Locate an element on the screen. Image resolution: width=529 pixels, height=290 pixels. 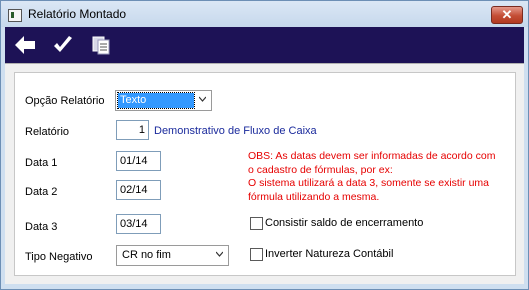
opcao-relatorio-label: Opção Relatório is located at coordinates (65, 101).